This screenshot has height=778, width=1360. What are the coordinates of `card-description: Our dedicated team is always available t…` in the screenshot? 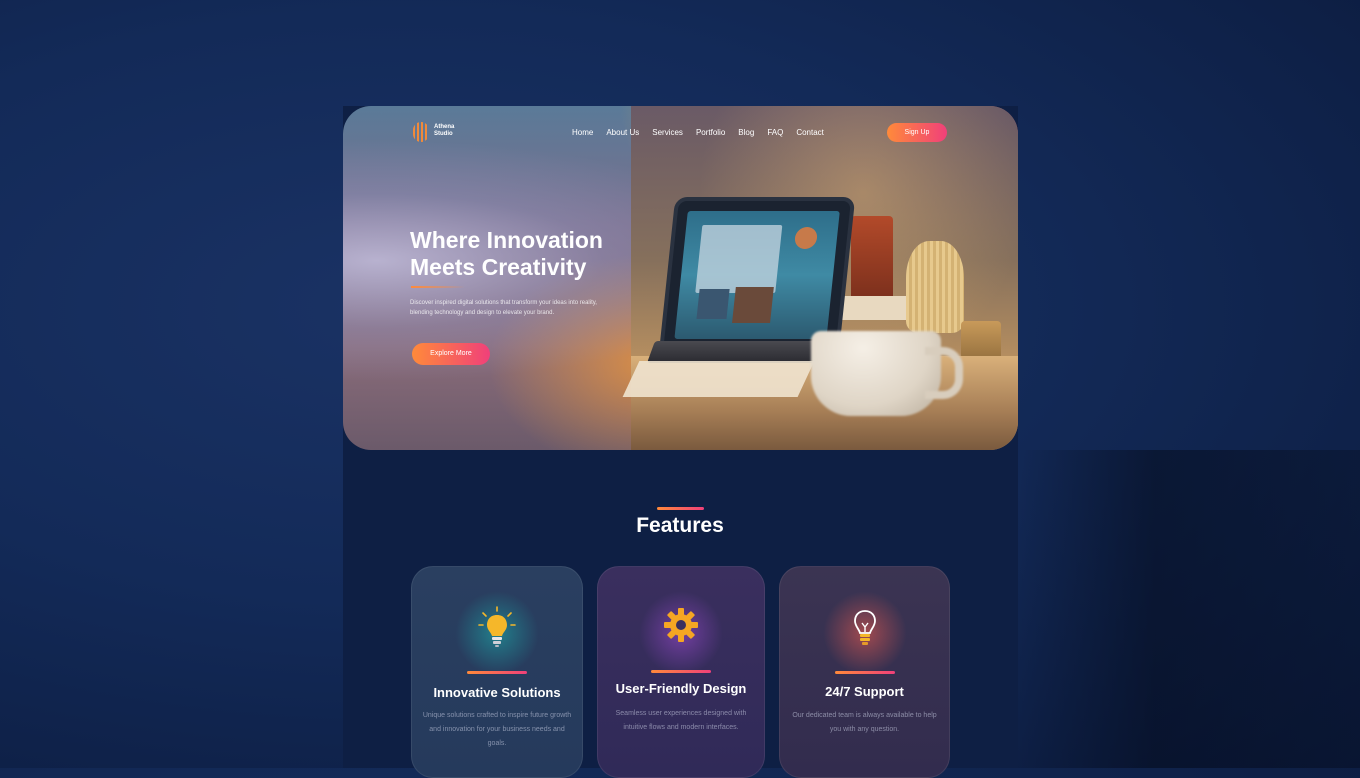 It's located at (864, 722).